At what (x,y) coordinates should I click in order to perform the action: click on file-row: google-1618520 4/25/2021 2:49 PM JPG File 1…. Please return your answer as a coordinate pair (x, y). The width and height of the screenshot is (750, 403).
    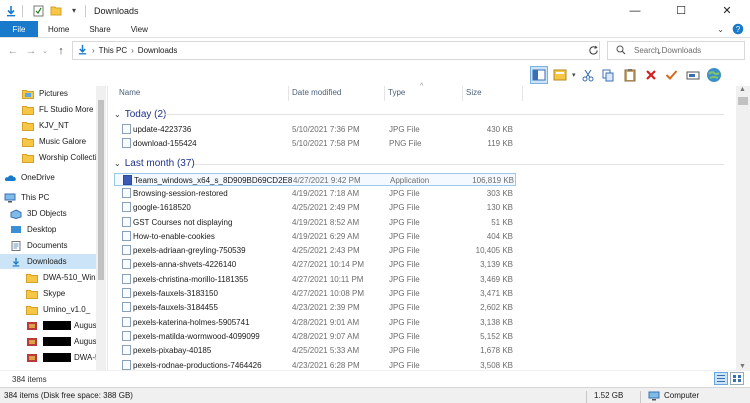
    Looking at the image, I should click on (315, 207).